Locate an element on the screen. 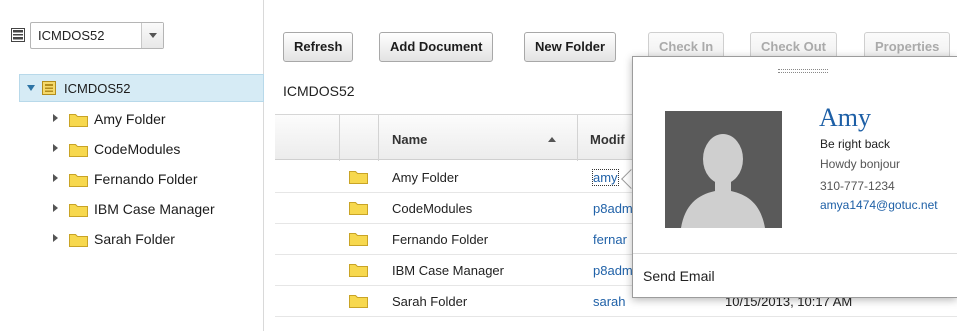 Image resolution: width=957 pixels, height=331 pixels. breadcrumb: ICMDOS52 is located at coordinates (319, 91).